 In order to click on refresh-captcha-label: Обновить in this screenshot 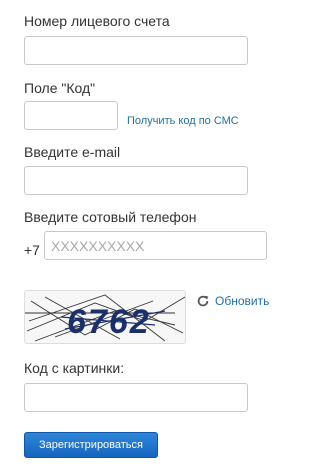, I will do `click(242, 301)`.